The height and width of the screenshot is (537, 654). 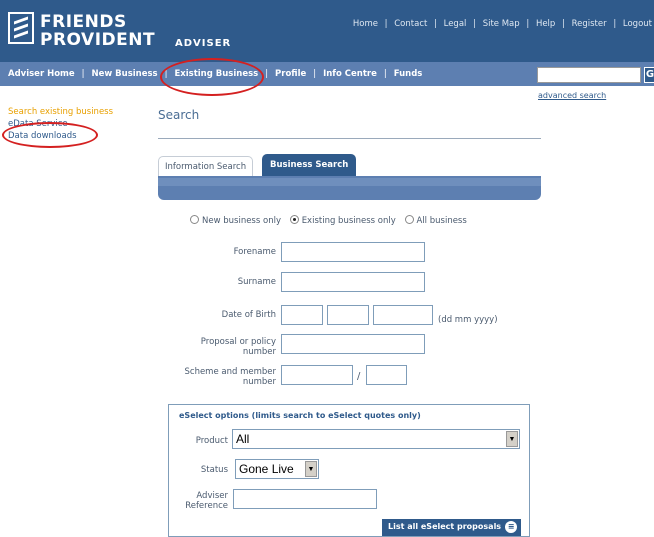 I want to click on surname-field, so click(x=353, y=282).